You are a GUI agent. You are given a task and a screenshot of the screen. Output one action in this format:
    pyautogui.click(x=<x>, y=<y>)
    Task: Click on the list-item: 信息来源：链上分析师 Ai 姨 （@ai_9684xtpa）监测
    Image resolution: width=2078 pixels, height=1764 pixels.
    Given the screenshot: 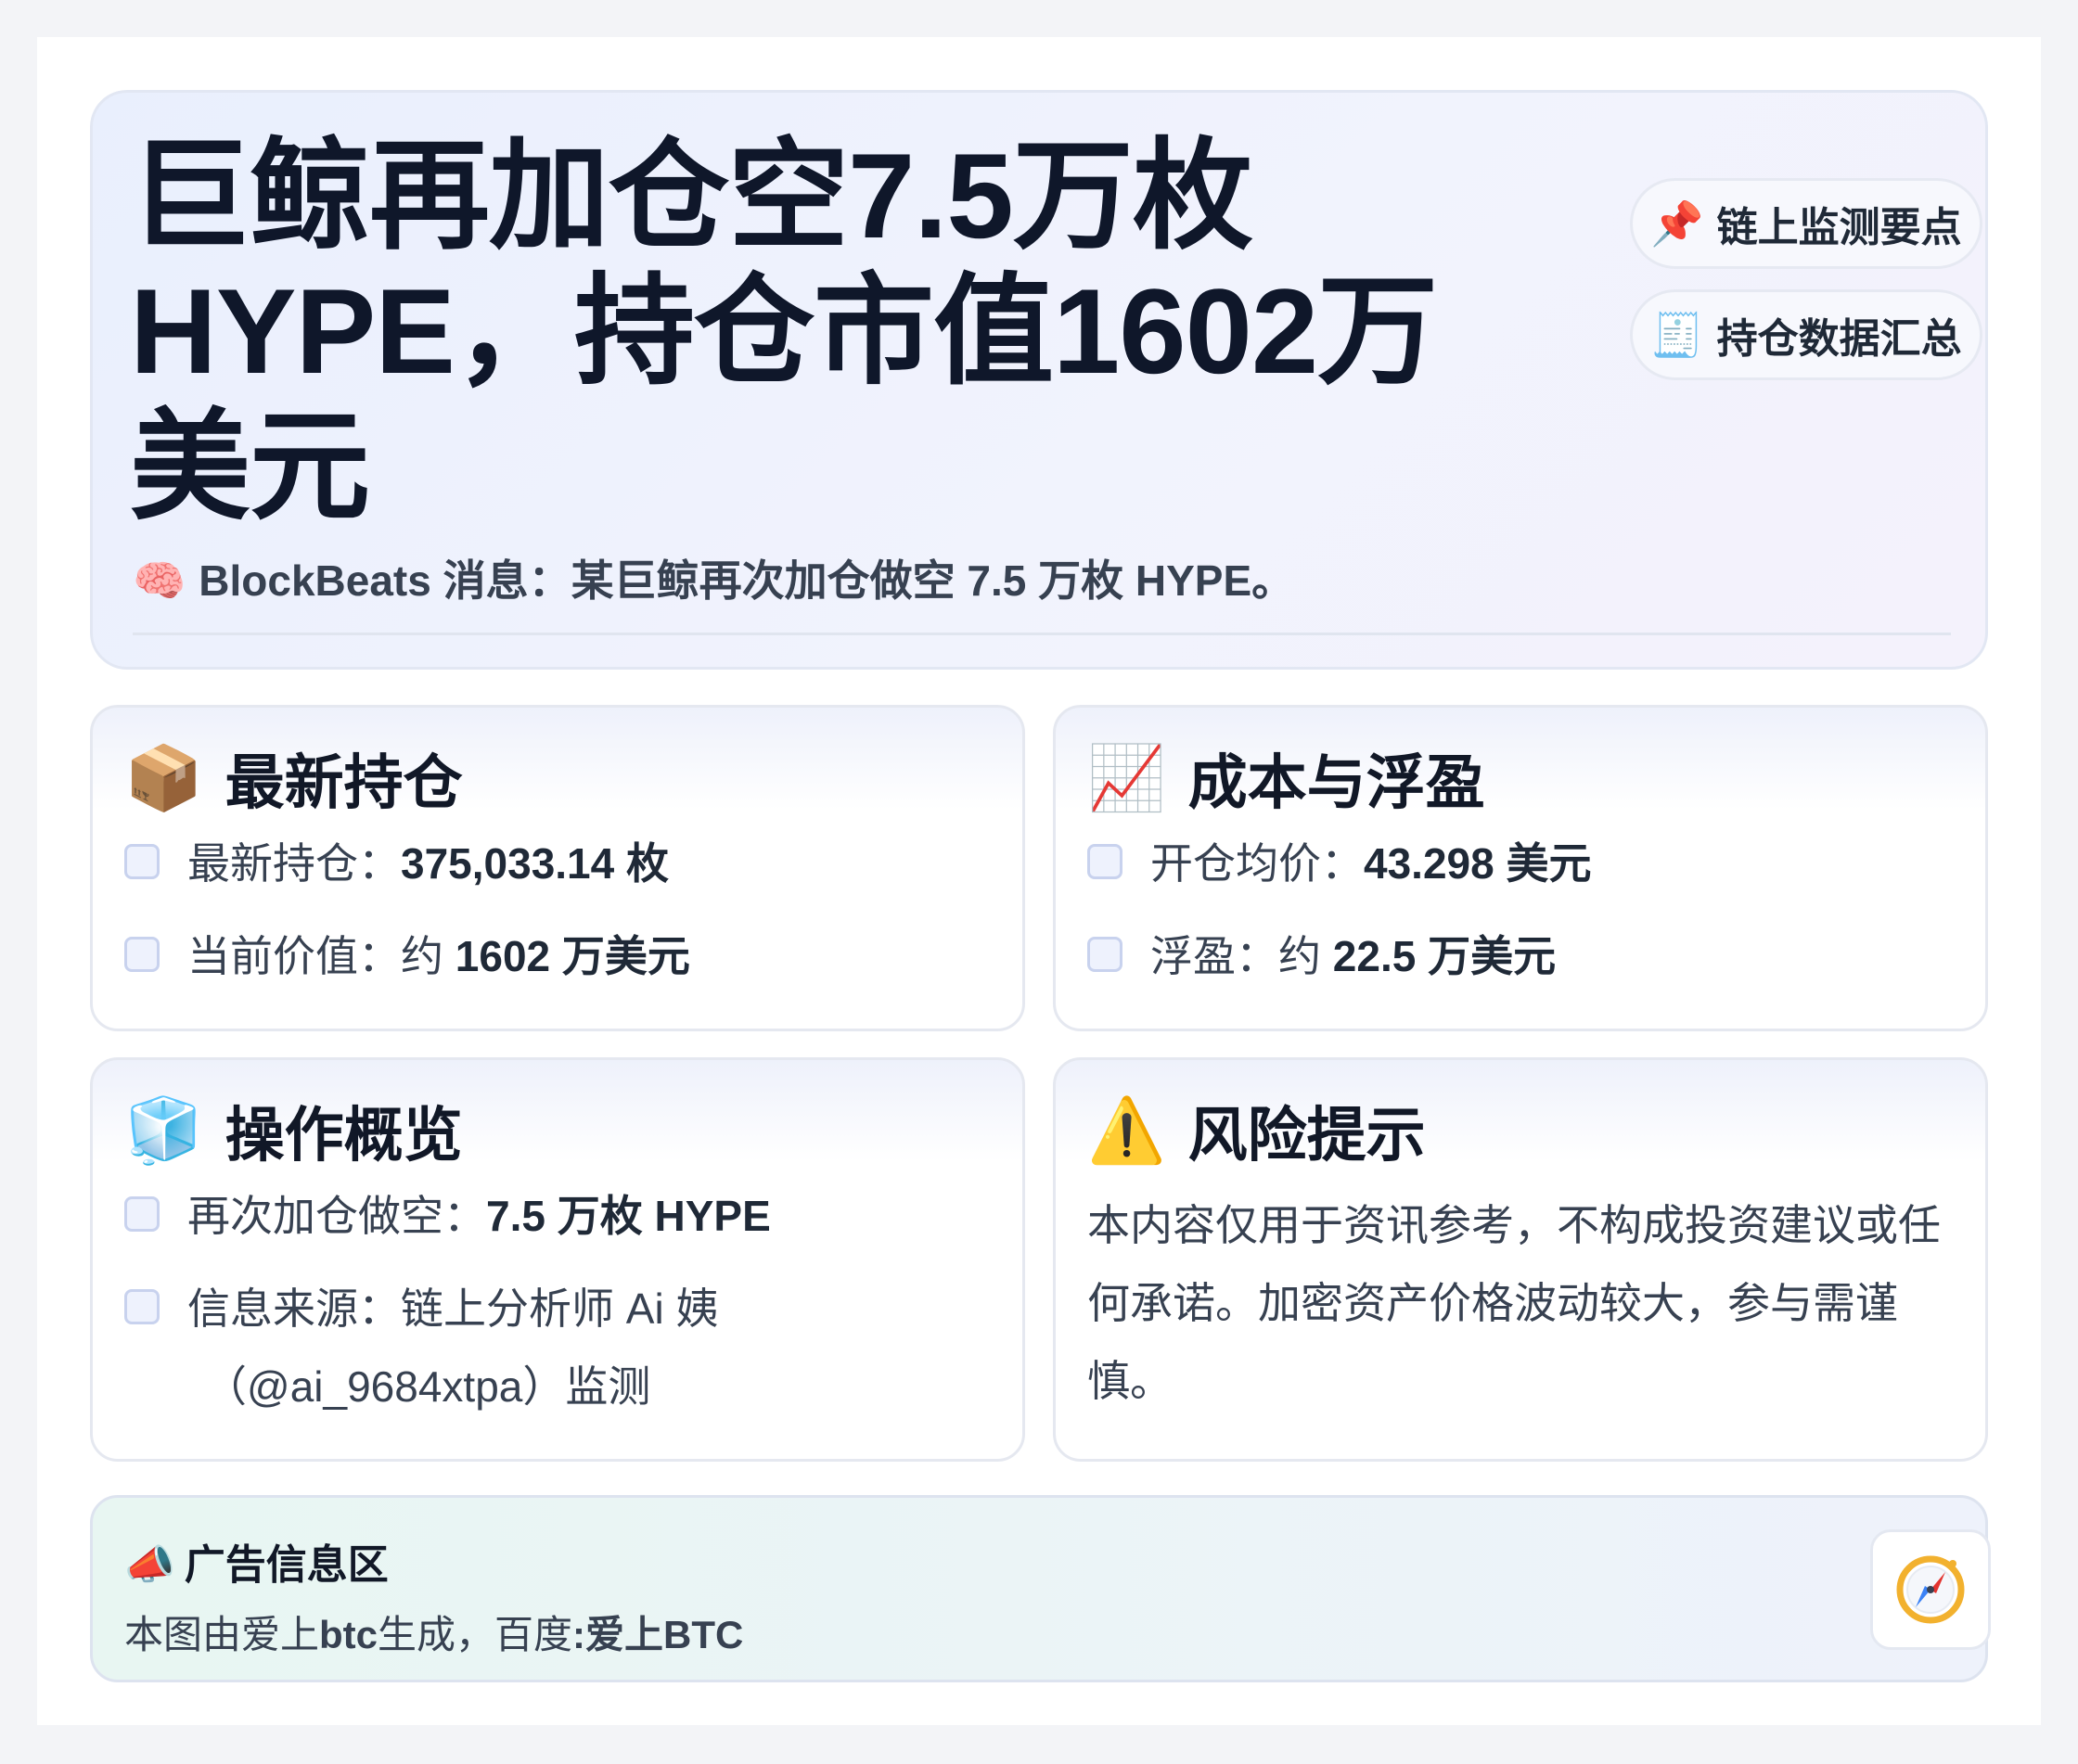 What is the action you would take?
    pyautogui.click(x=421, y=1347)
    